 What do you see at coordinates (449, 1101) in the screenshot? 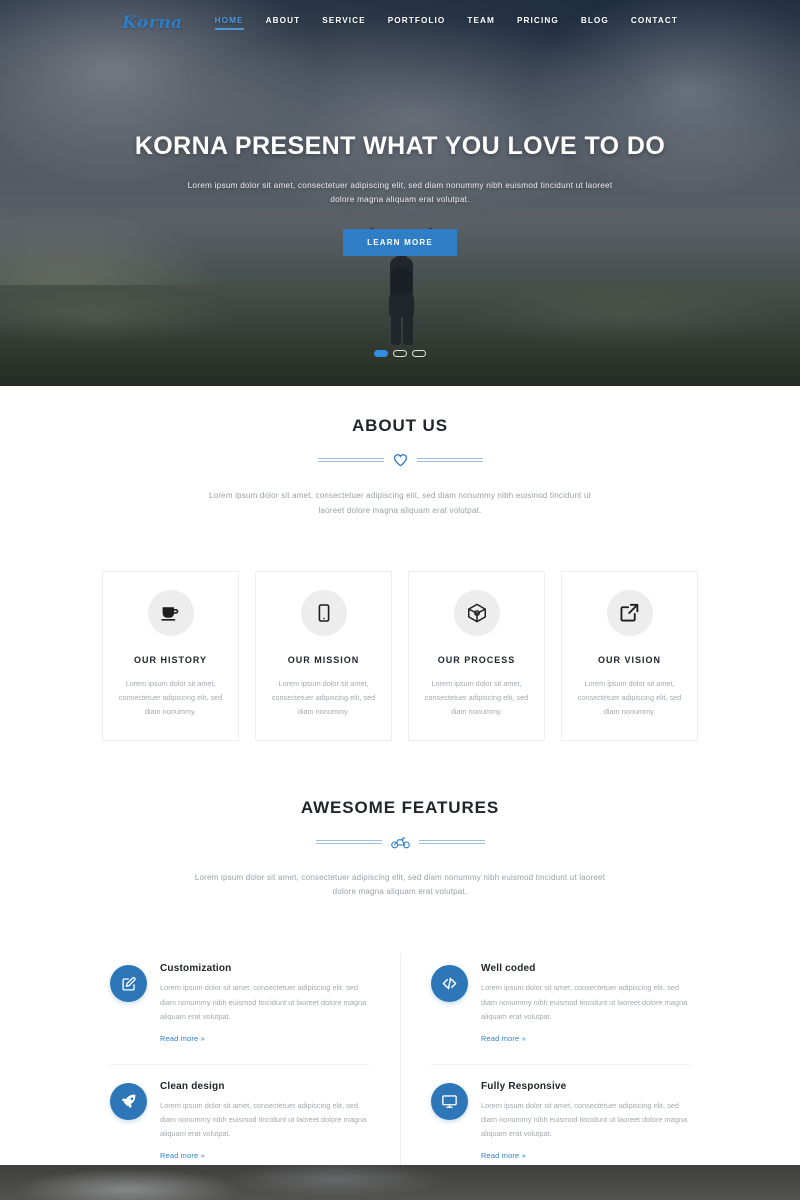
I see `monitor-icon` at bounding box center [449, 1101].